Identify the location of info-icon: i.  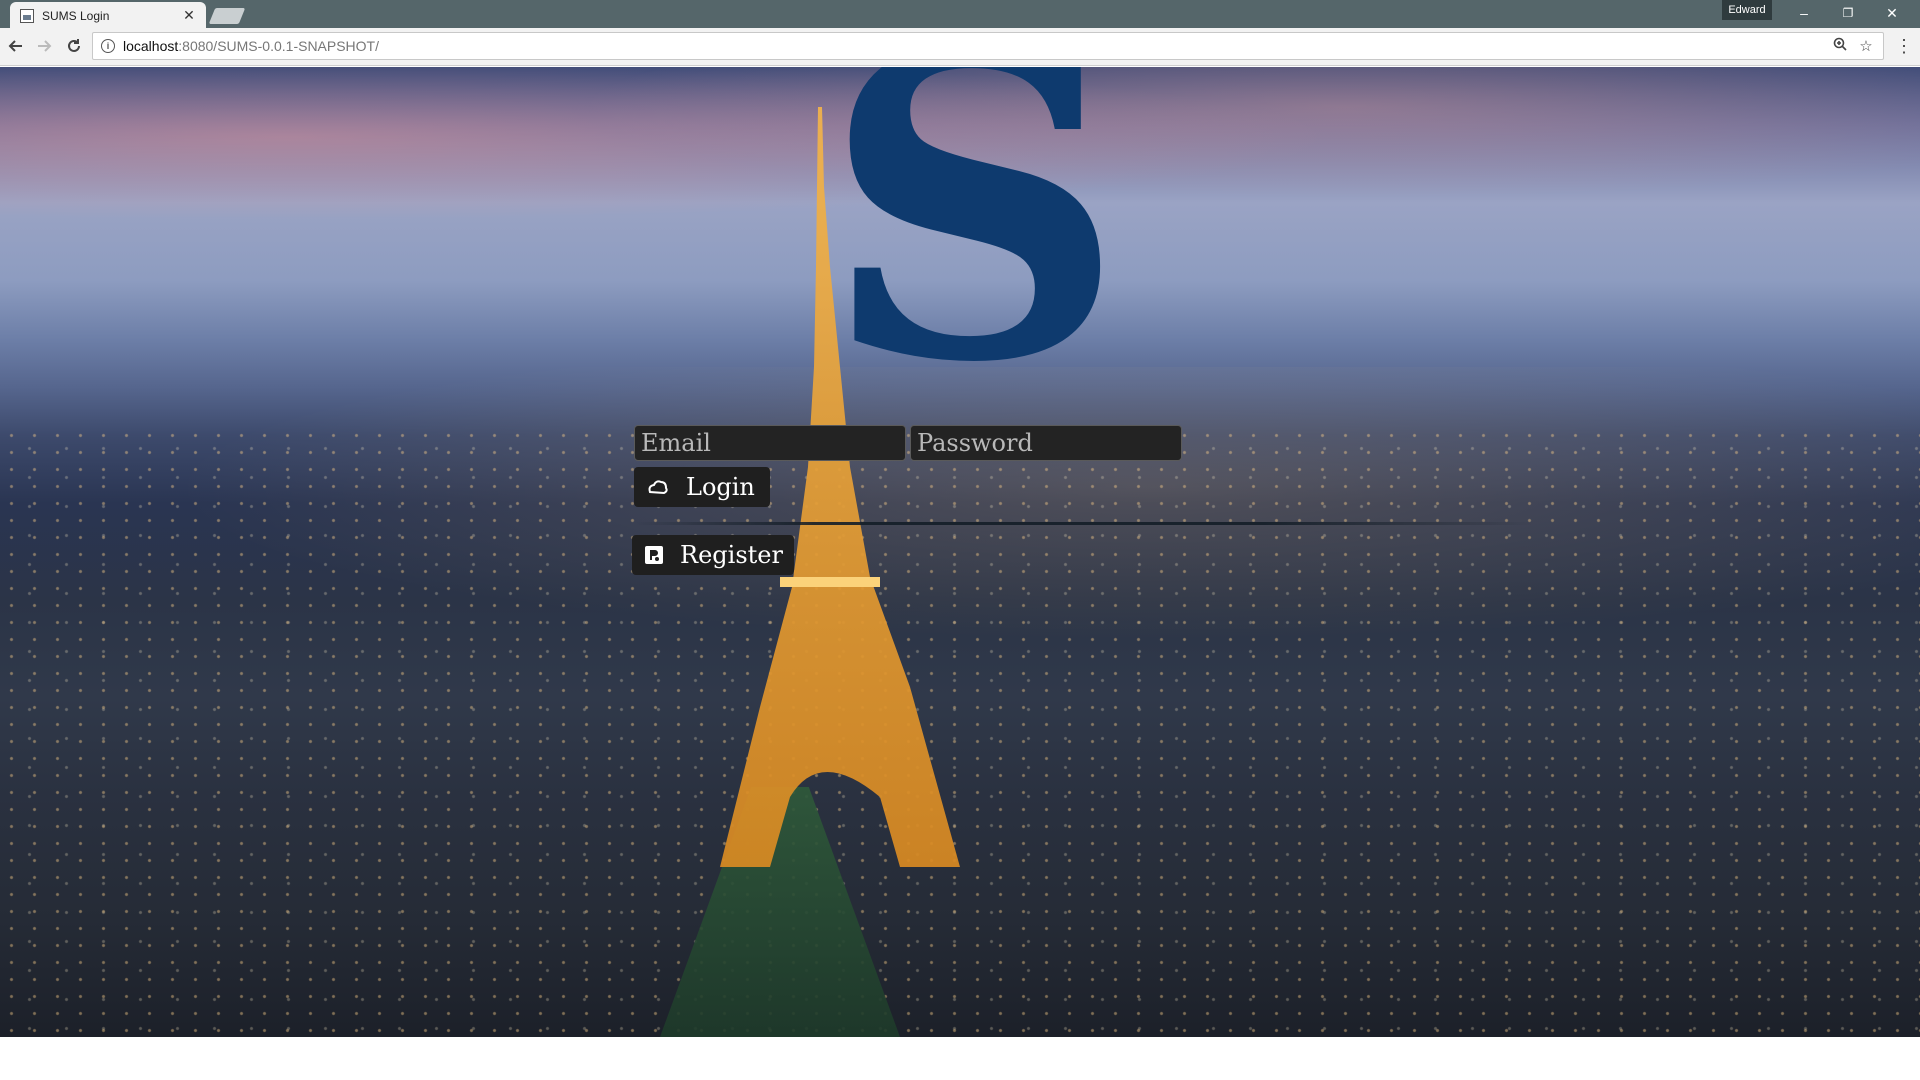
(108, 46).